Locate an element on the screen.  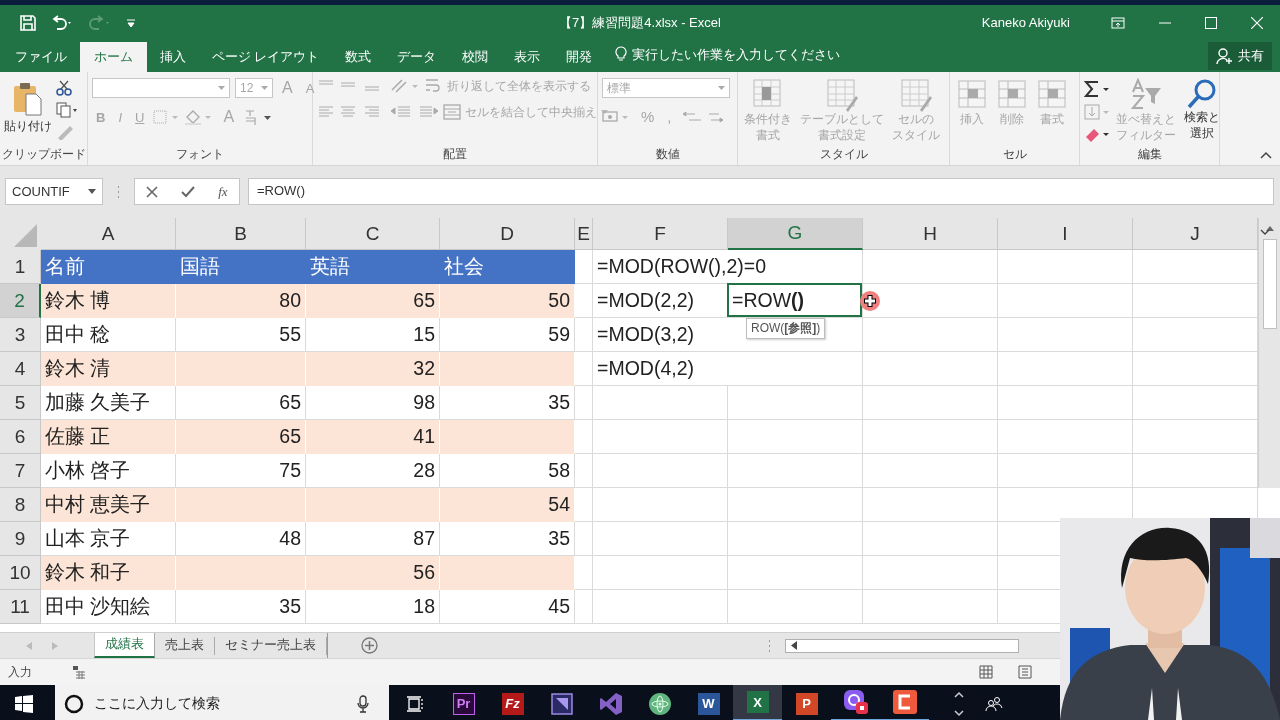
scrollbar-thumb is located at coordinates (1269, 284).